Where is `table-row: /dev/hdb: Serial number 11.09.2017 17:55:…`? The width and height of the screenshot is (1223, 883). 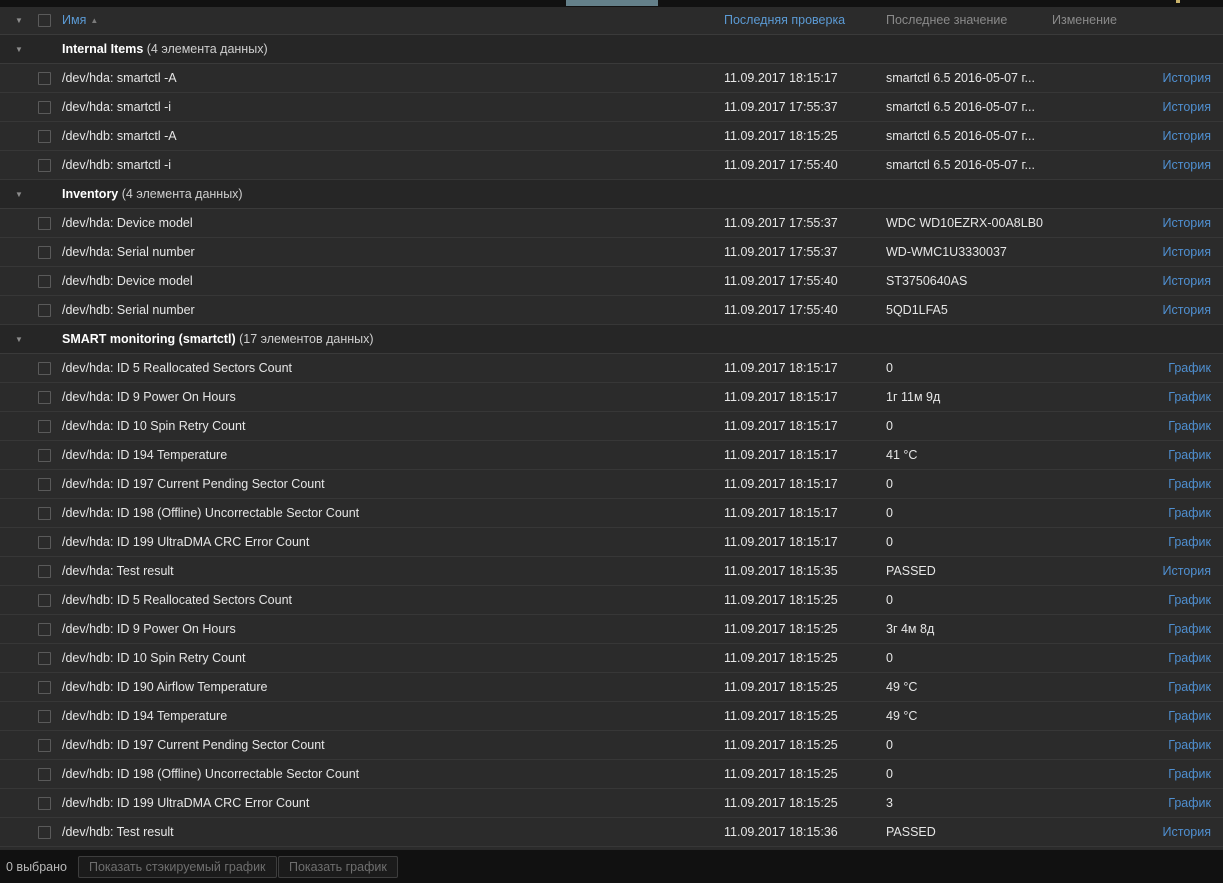
table-row: /dev/hdb: Serial number 11.09.2017 17:55:… is located at coordinates (611, 310).